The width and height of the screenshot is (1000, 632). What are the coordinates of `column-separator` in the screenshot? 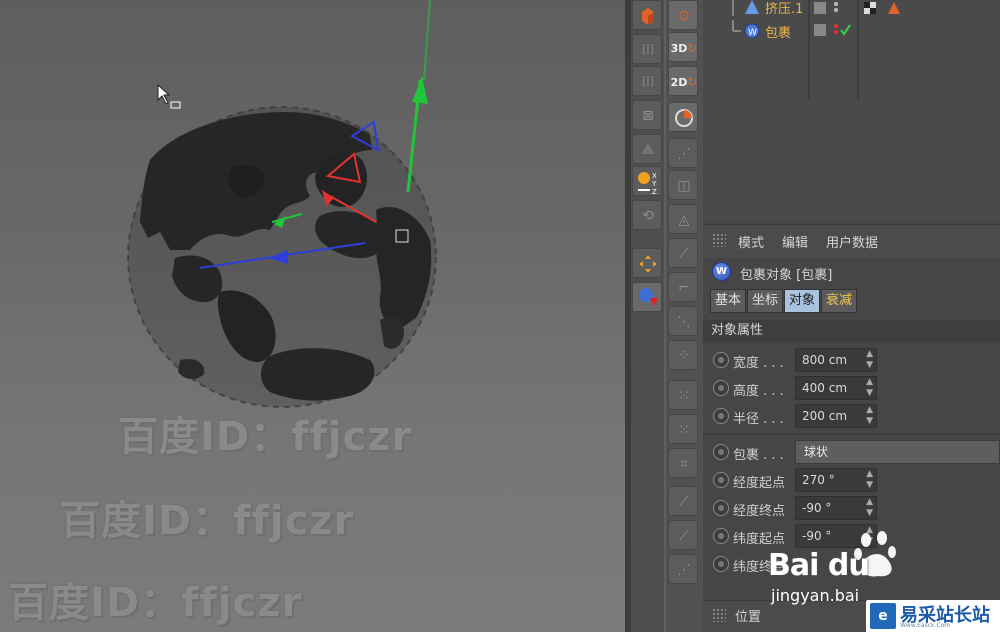 It's located at (858, 50).